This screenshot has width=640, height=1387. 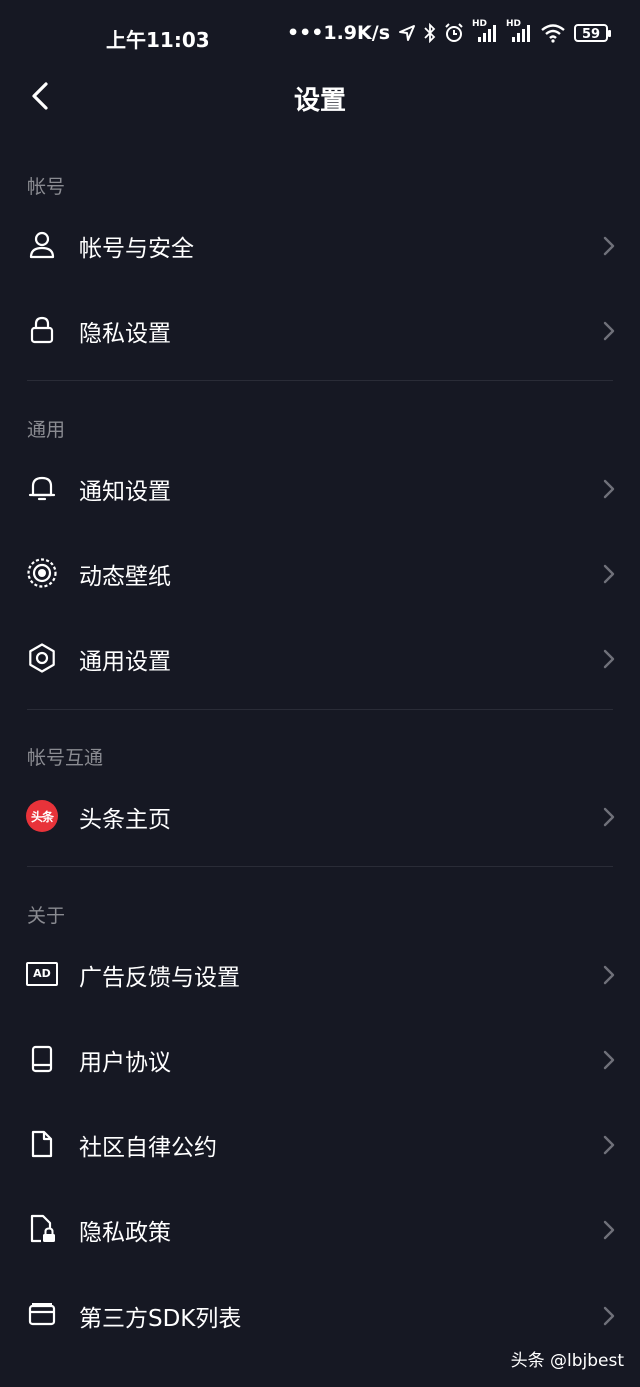 What do you see at coordinates (46, 430) in the screenshot?
I see `section-header-general: 通用` at bounding box center [46, 430].